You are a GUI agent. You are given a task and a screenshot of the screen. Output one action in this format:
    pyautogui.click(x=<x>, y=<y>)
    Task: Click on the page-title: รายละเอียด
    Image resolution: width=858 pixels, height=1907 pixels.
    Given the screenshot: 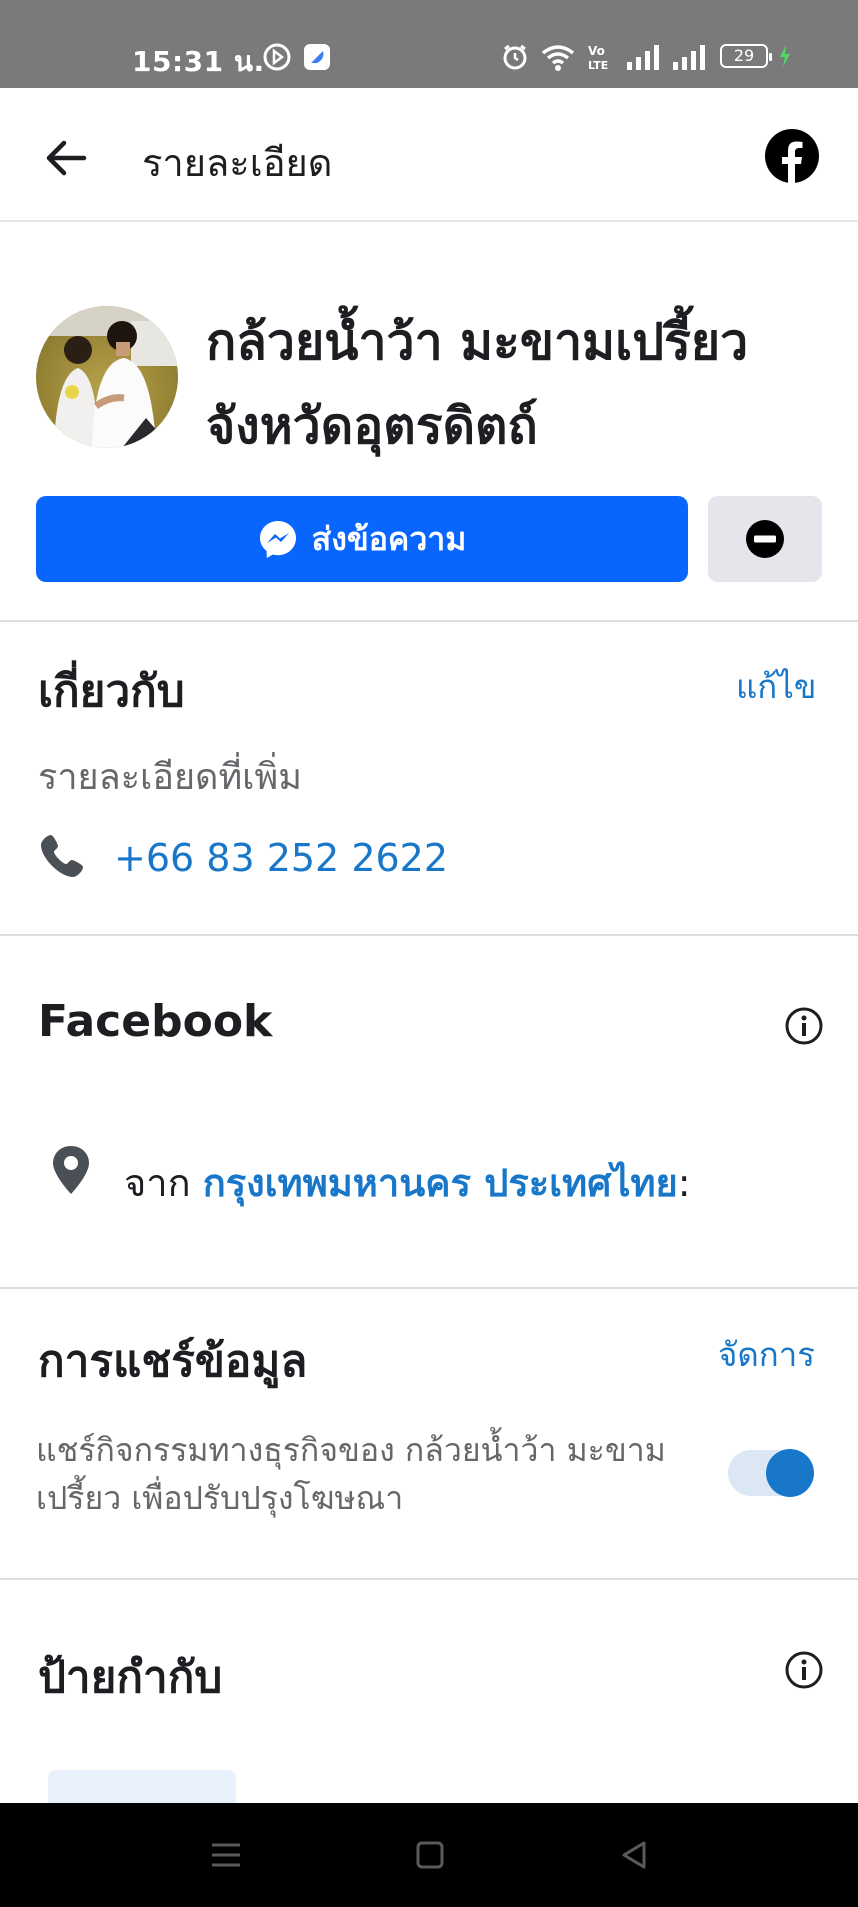 What is the action you would take?
    pyautogui.click(x=237, y=163)
    